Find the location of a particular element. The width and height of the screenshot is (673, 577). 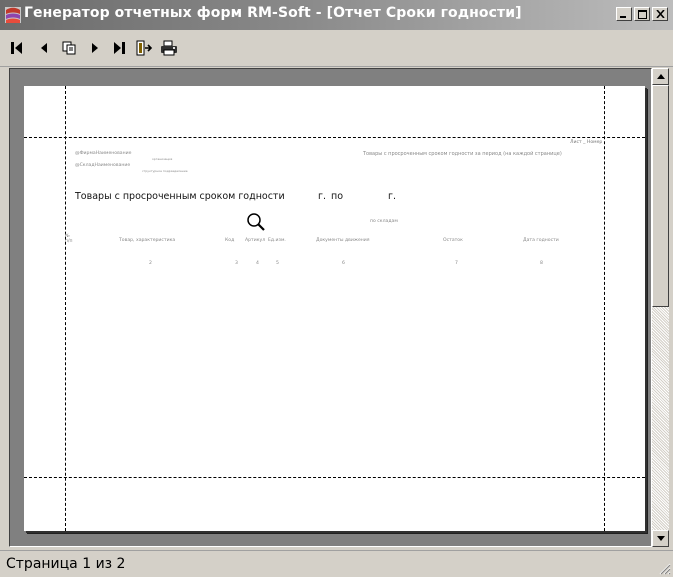

report-title-year-to: г. is located at coordinates (392, 196).